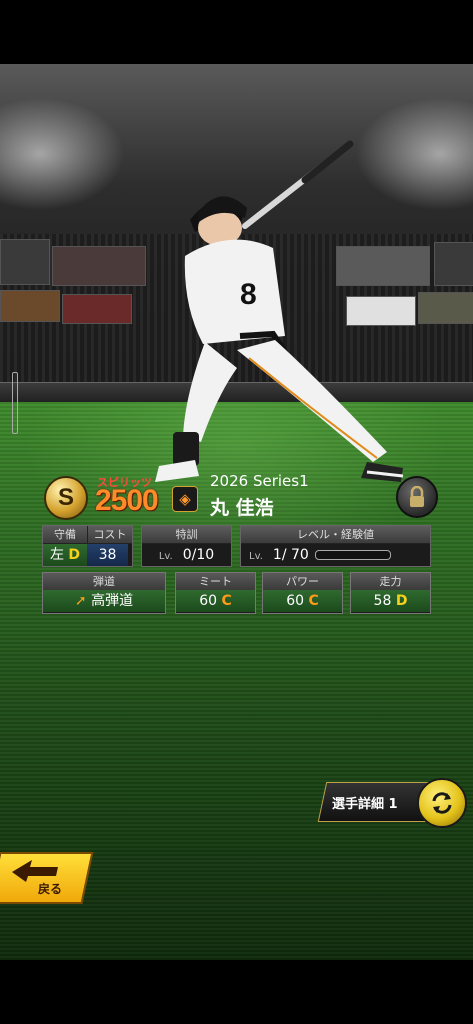 The image size is (473, 1024). I want to click on series-label: 2026 Series1, so click(259, 481).